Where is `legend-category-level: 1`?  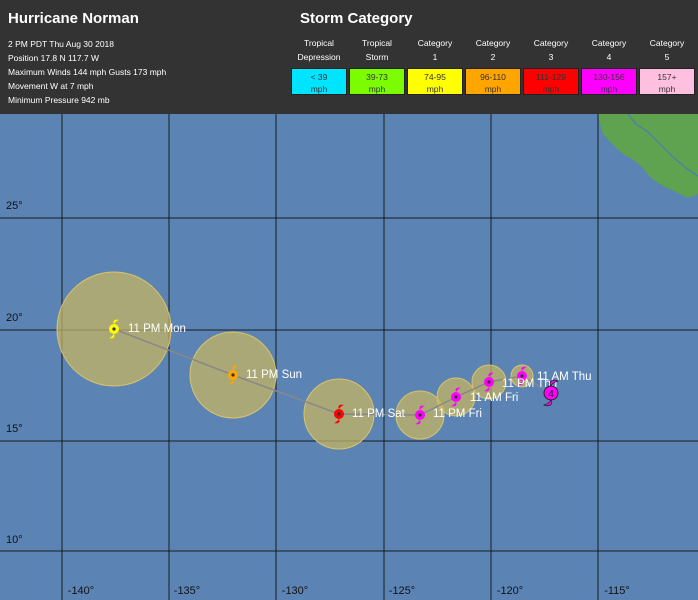
legend-category-level: 1 is located at coordinates (435, 57).